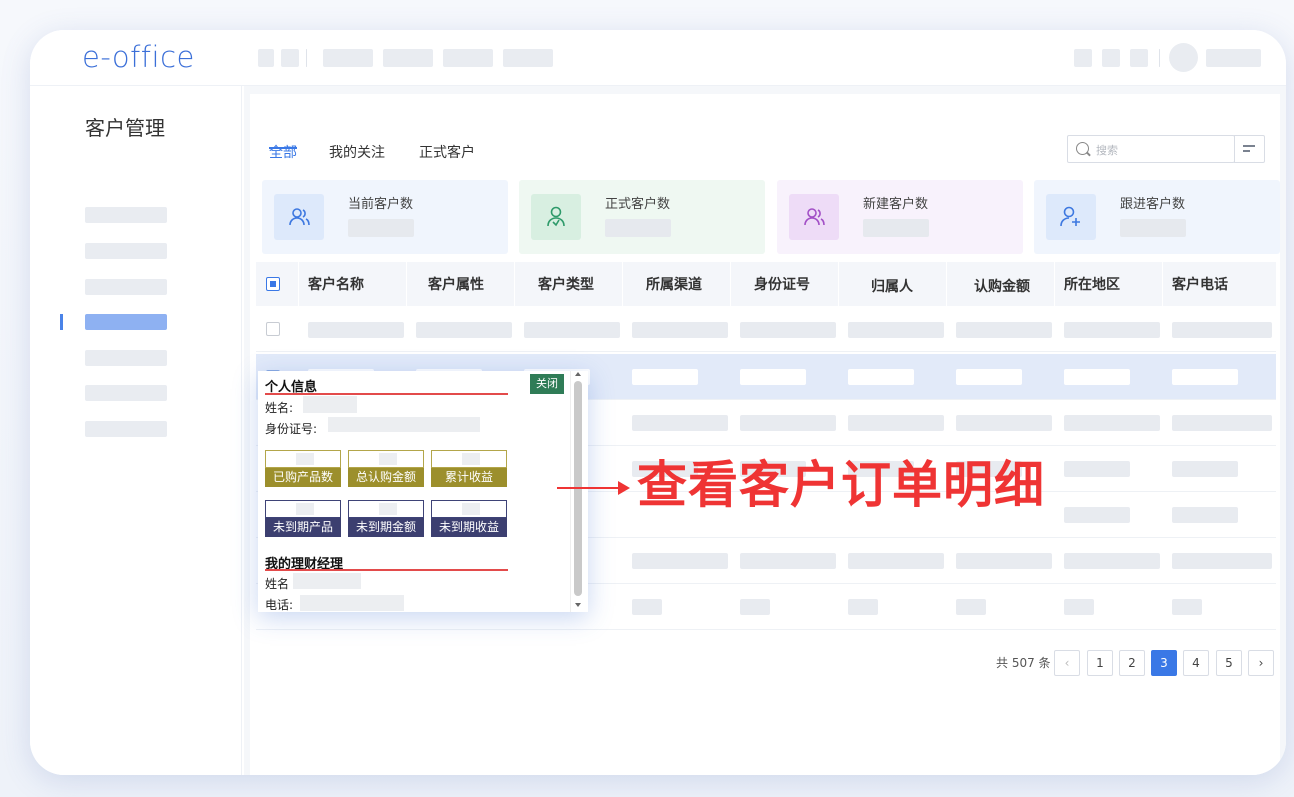  I want to click on purchased-products-tile: 已购产品数, so click(303, 468).